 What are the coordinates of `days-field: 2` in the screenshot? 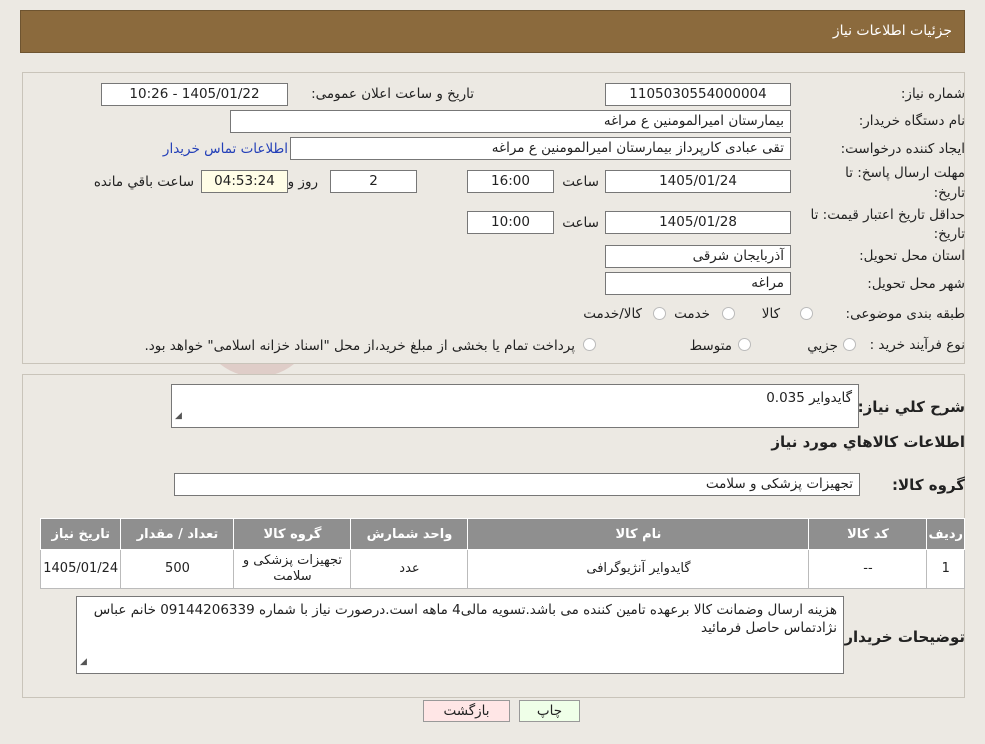 It's located at (373, 181).